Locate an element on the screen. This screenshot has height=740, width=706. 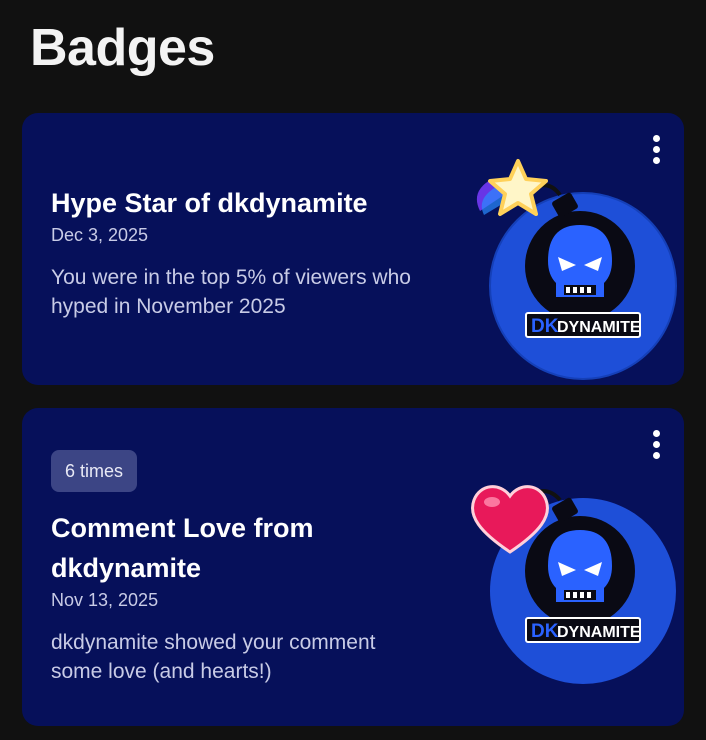
badge-count-pill: 6 times is located at coordinates (94, 471).